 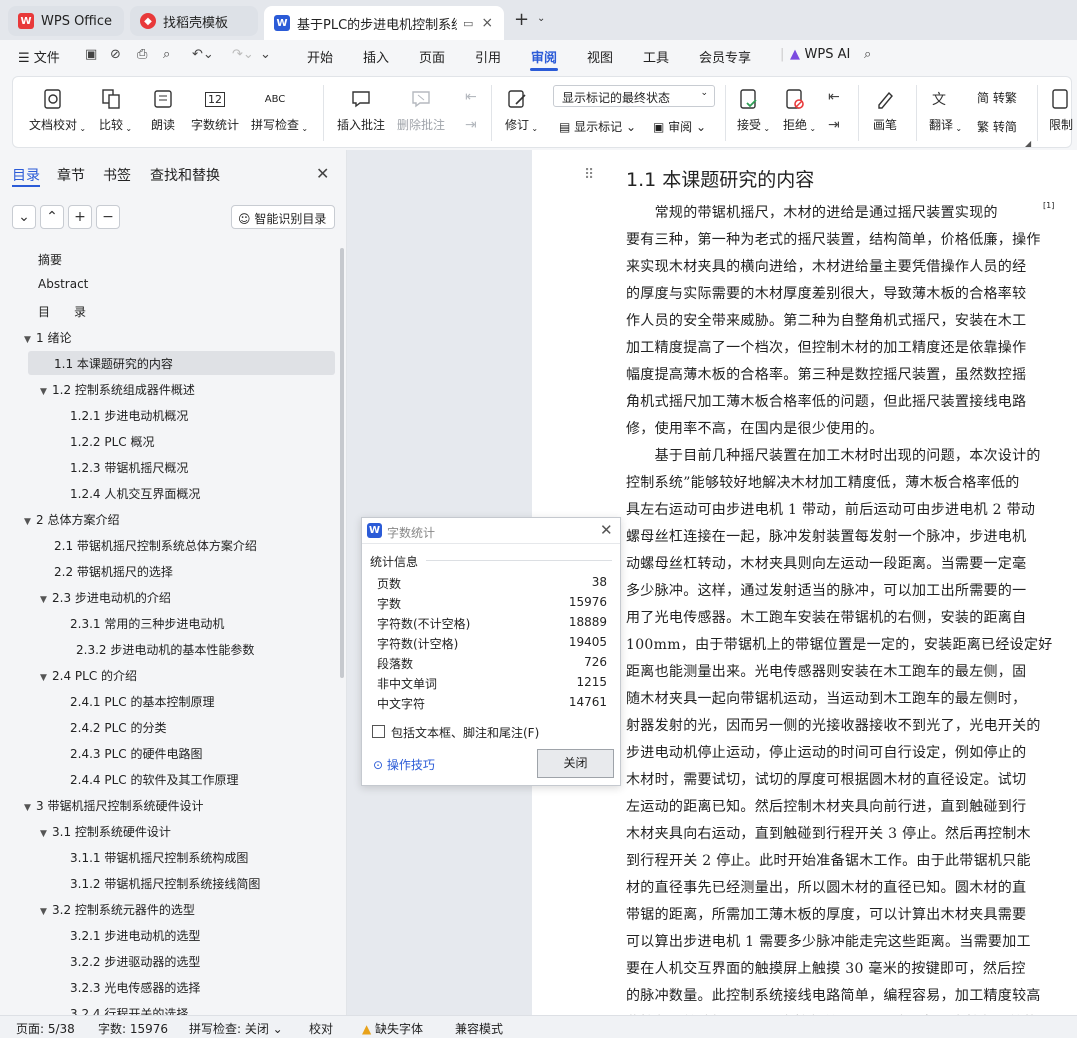 What do you see at coordinates (155, 545) in the screenshot?
I see `toc-item: 2.1 带锯机摇尺控制系统总体方案介绍` at bounding box center [155, 545].